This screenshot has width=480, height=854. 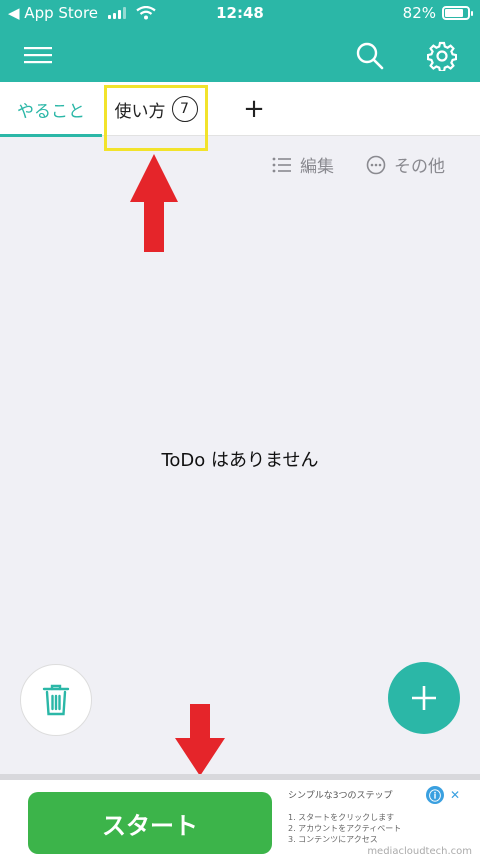 What do you see at coordinates (370, 56) in the screenshot?
I see `search-icon` at bounding box center [370, 56].